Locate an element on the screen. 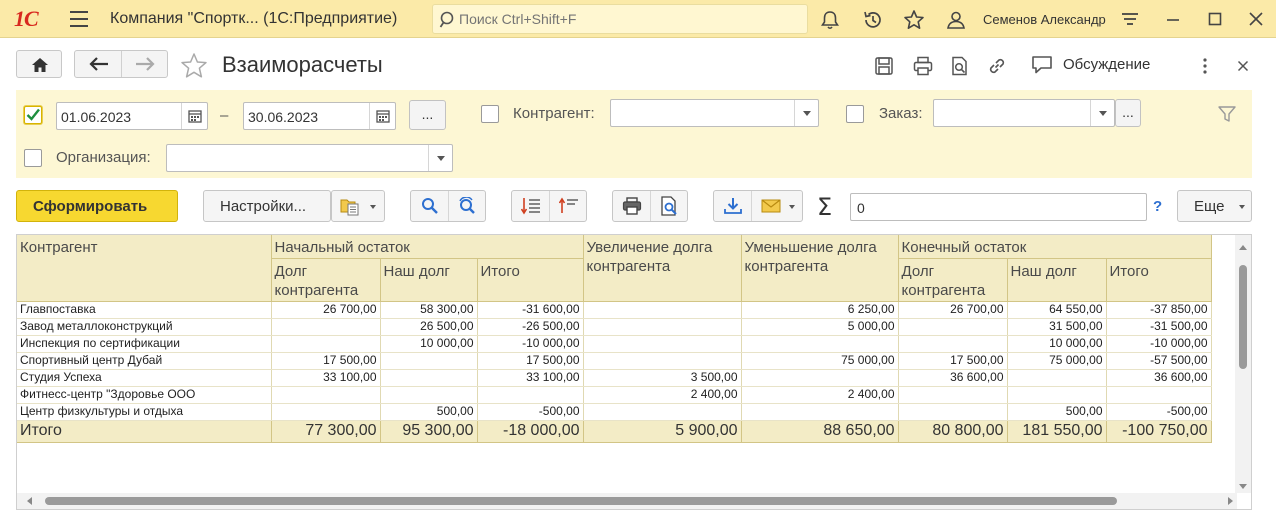 The height and width of the screenshot is (526, 1276). scroll-right-arrow is located at coordinates (1230, 501).